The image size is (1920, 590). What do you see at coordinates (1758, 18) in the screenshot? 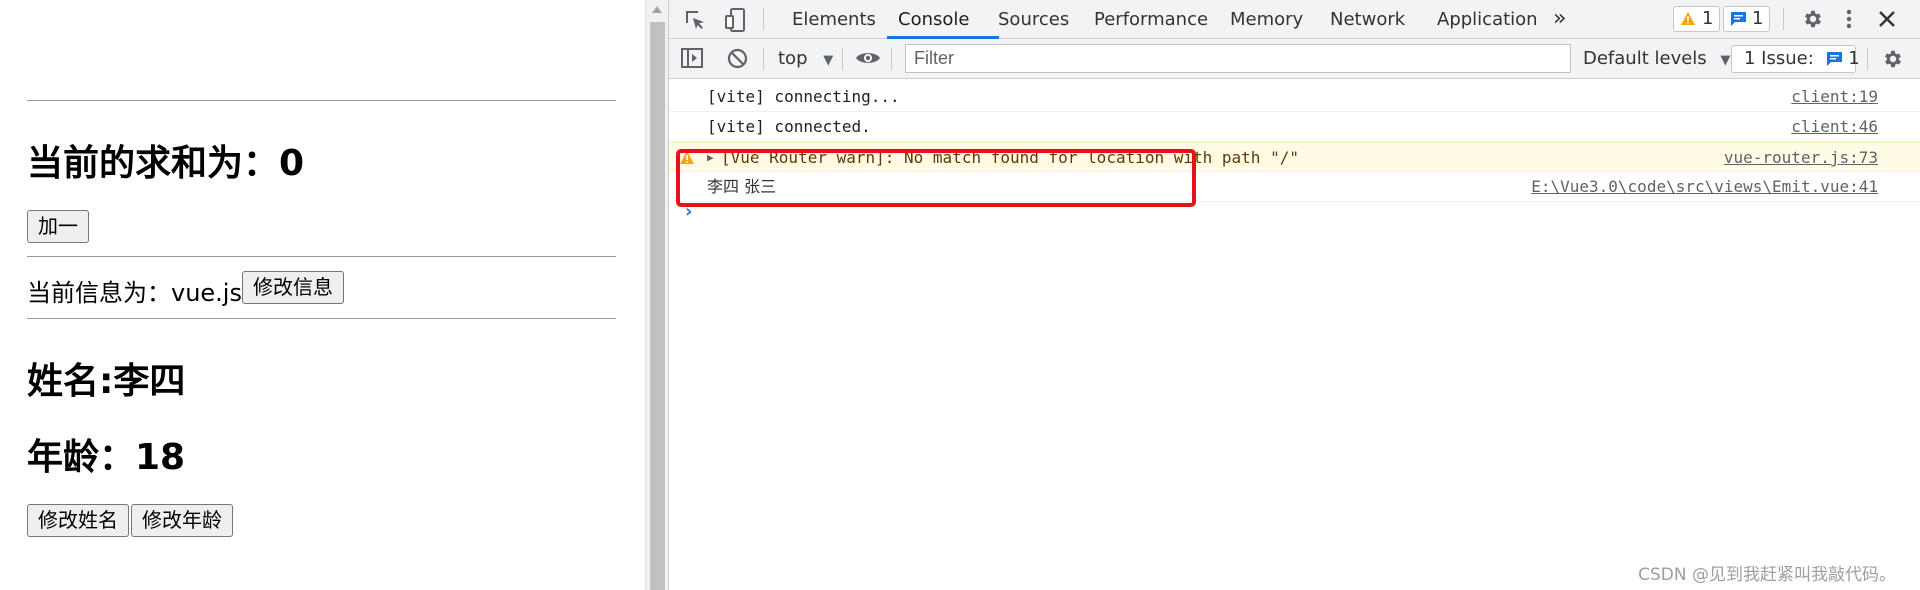
I see `messages-count: 1` at bounding box center [1758, 18].